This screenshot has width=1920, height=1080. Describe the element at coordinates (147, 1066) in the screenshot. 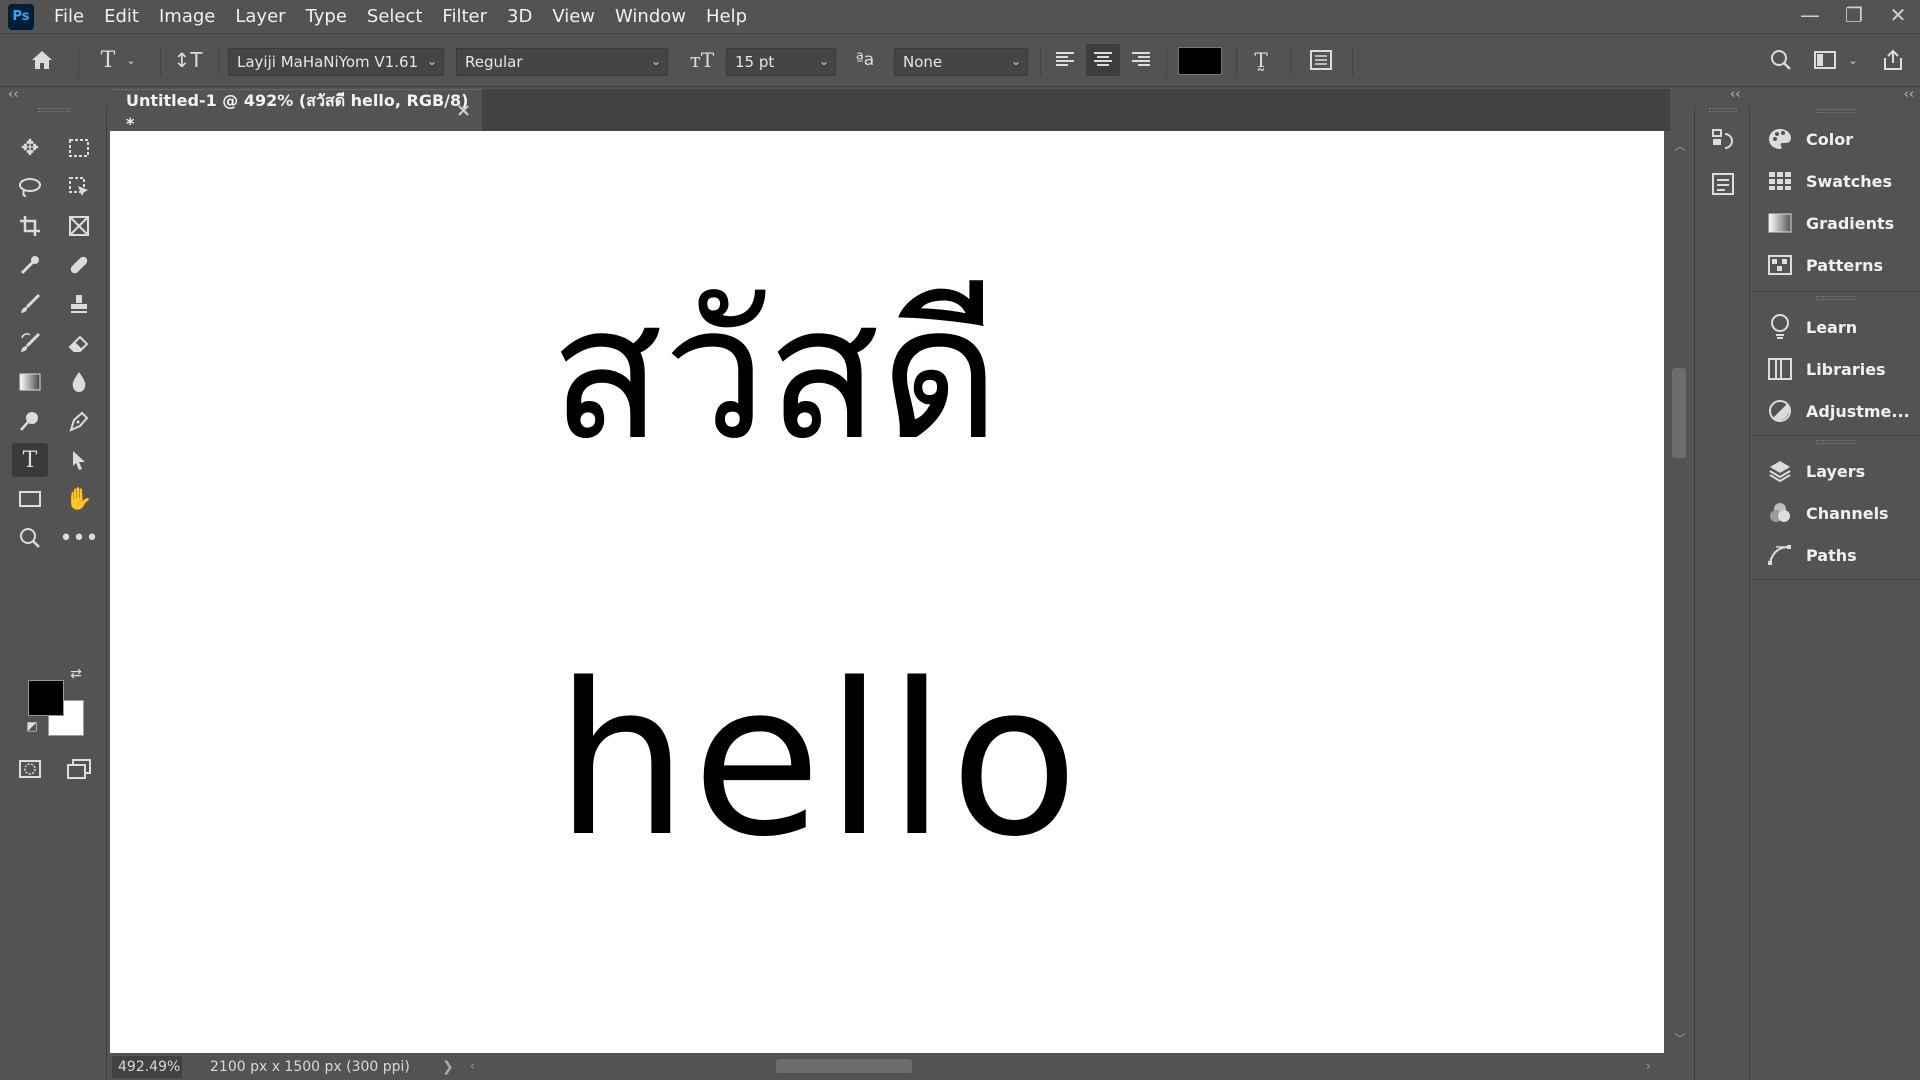

I see `zoom-level-field: 492.49%` at that location.